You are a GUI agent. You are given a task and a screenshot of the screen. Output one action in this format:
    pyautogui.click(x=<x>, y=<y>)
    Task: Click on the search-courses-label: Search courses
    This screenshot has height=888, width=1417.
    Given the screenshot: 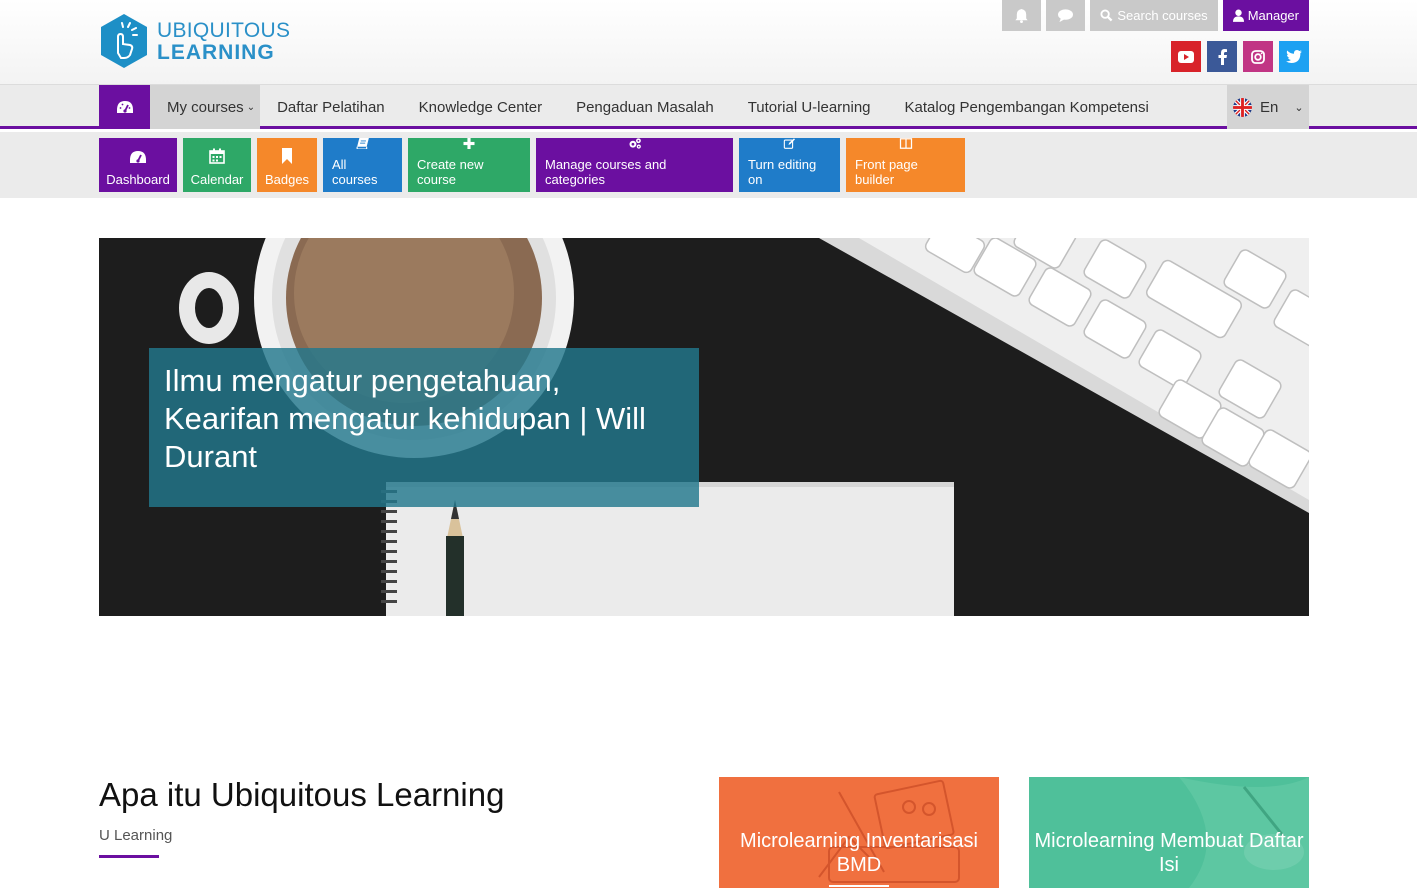 What is the action you would take?
    pyautogui.click(x=1162, y=15)
    